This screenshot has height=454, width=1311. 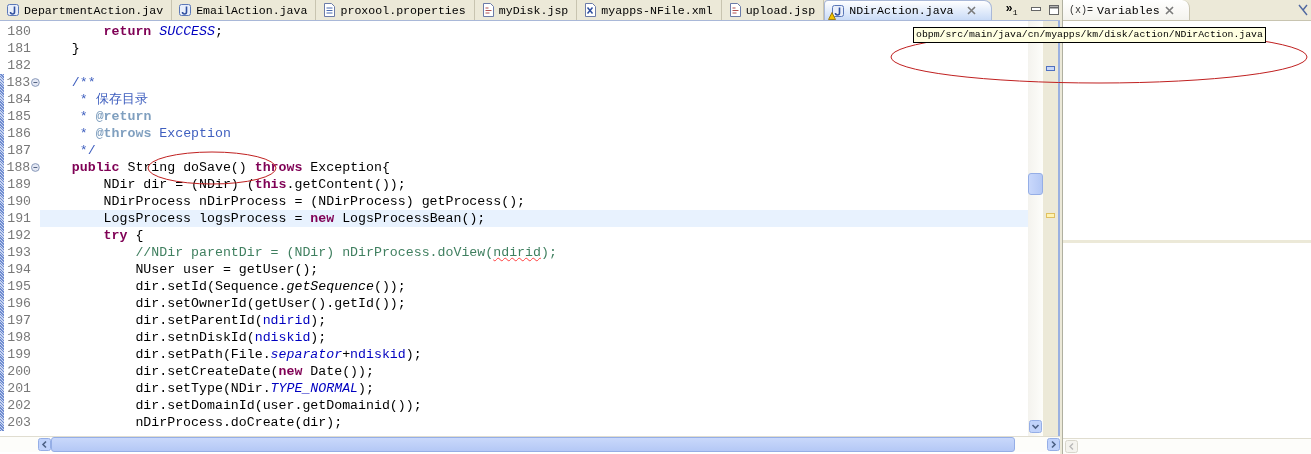 What do you see at coordinates (18, 286) in the screenshot?
I see `line-number: 195` at bounding box center [18, 286].